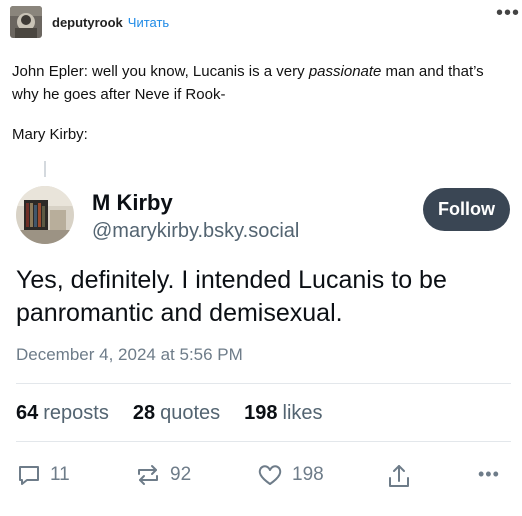 This screenshot has height=516, width=522. Describe the element at coordinates (60, 474) in the screenshot. I see `reply-count: 11` at that location.